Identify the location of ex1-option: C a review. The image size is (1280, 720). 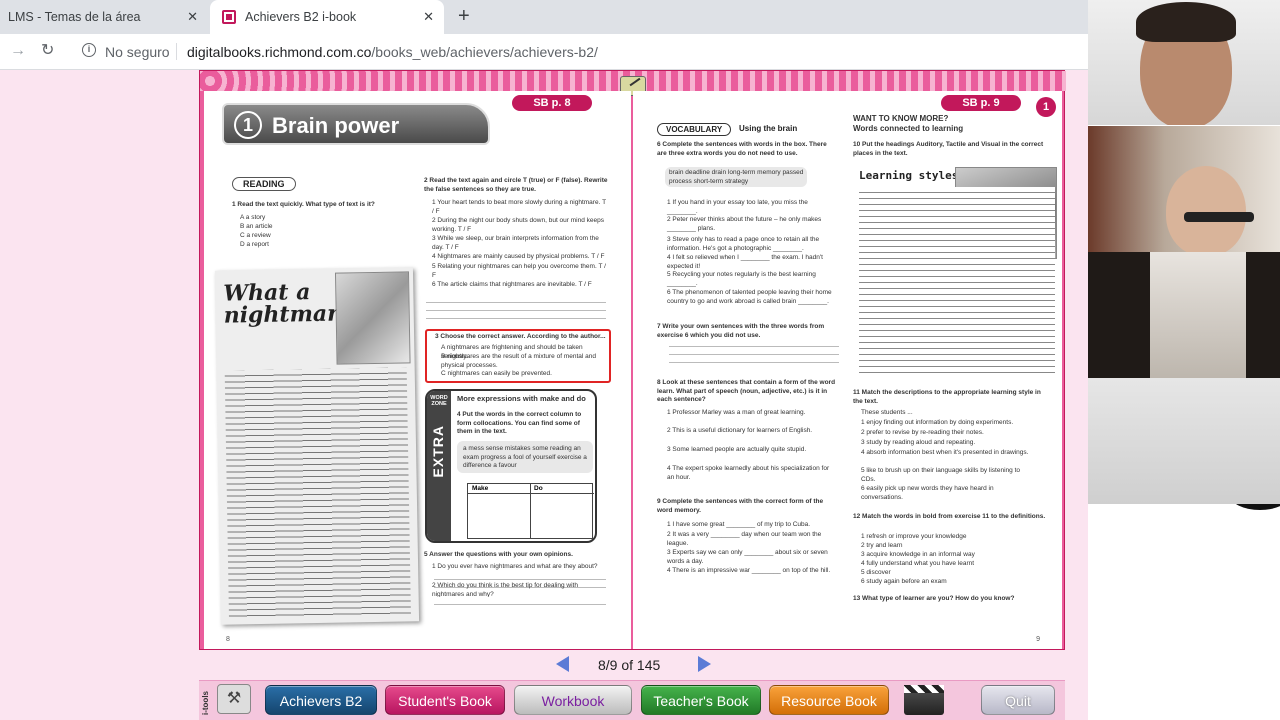
(255, 235).